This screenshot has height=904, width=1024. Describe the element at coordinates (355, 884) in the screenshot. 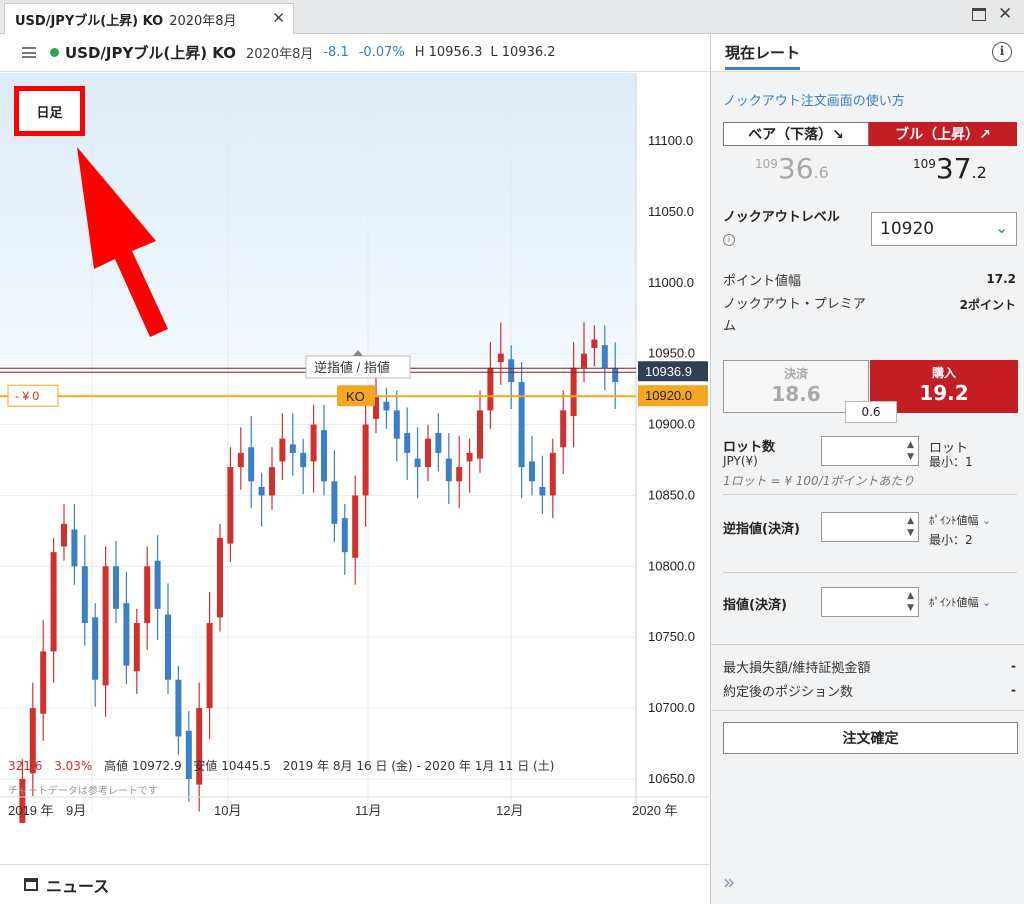

I see `news-bar: ニュース` at that location.